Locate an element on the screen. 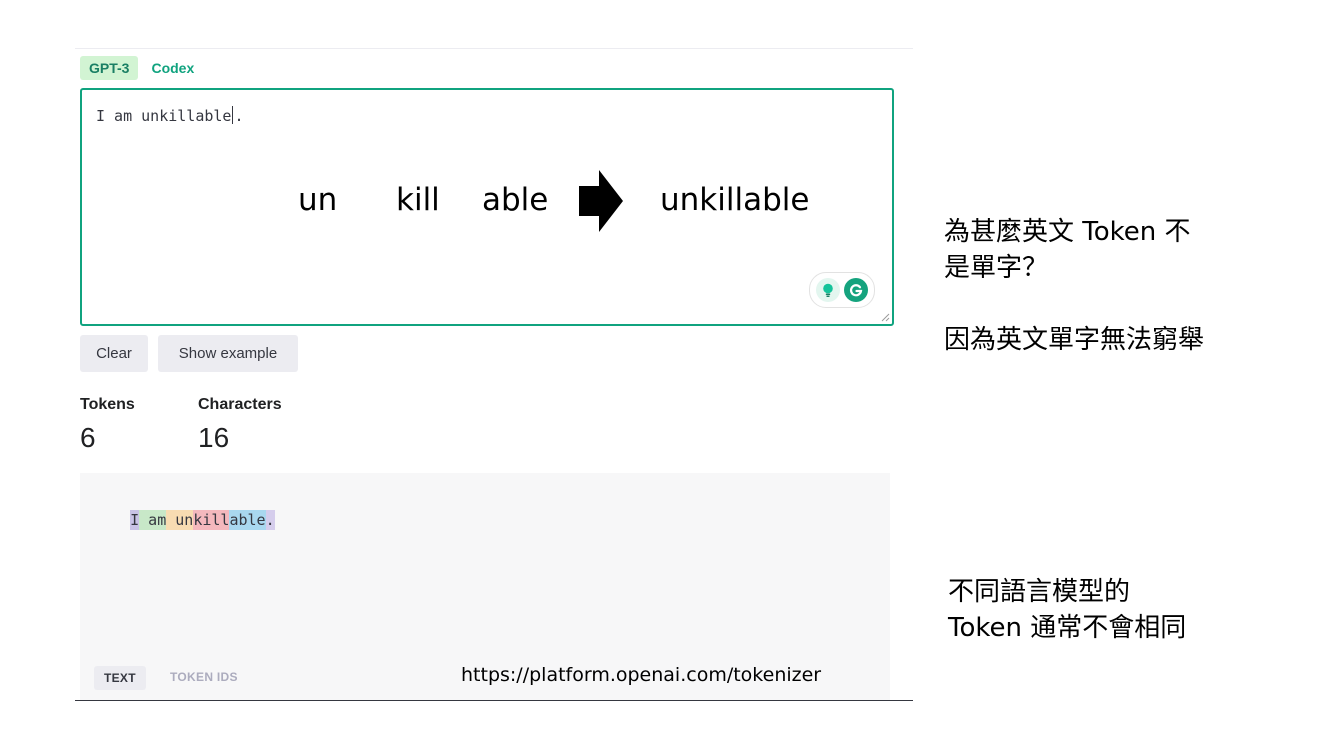 The image size is (1334, 750). token-chip: un is located at coordinates (180, 520).